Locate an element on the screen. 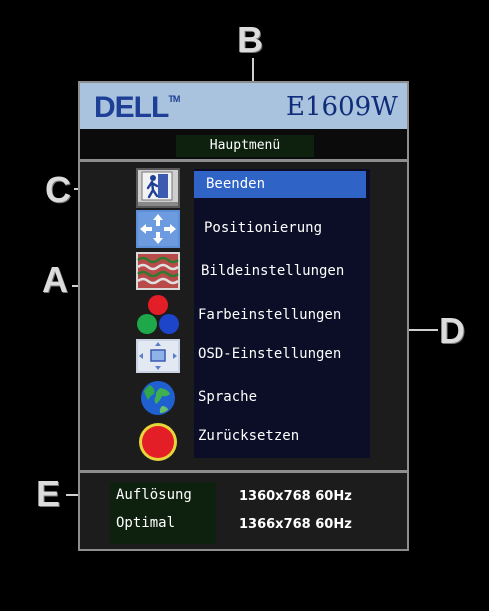 The height and width of the screenshot is (611, 489). menu-title: Hauptmenü is located at coordinates (245, 145).